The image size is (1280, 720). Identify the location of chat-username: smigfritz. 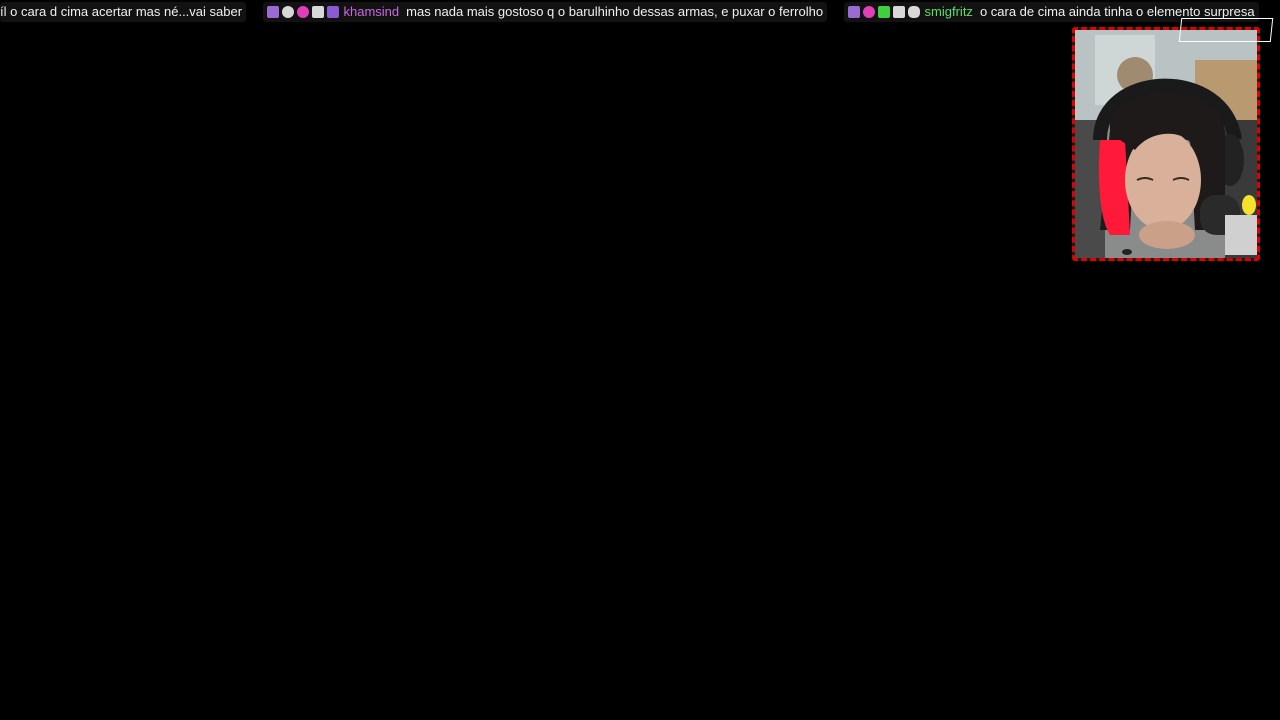
(949, 12).